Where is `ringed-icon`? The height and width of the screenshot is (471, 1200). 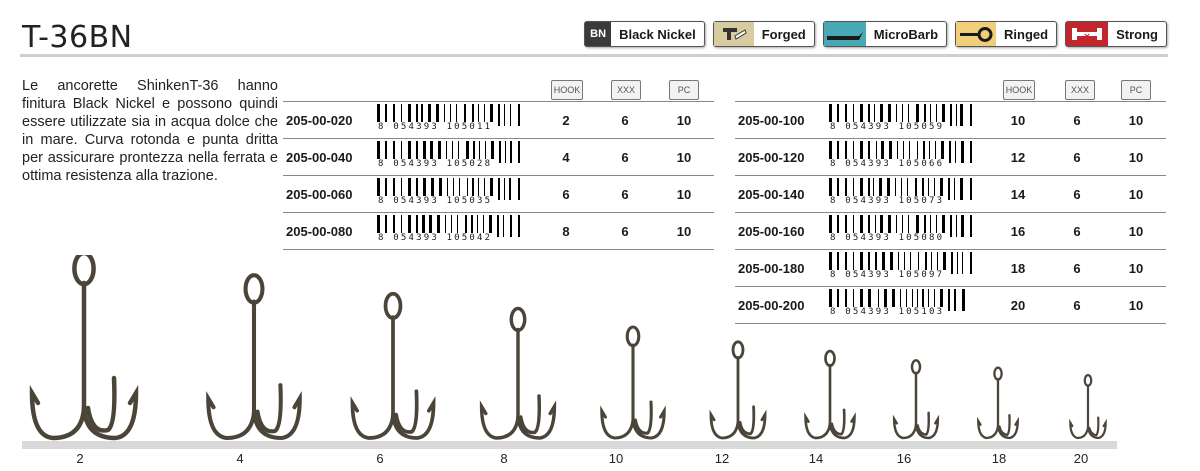 ringed-icon is located at coordinates (976, 34).